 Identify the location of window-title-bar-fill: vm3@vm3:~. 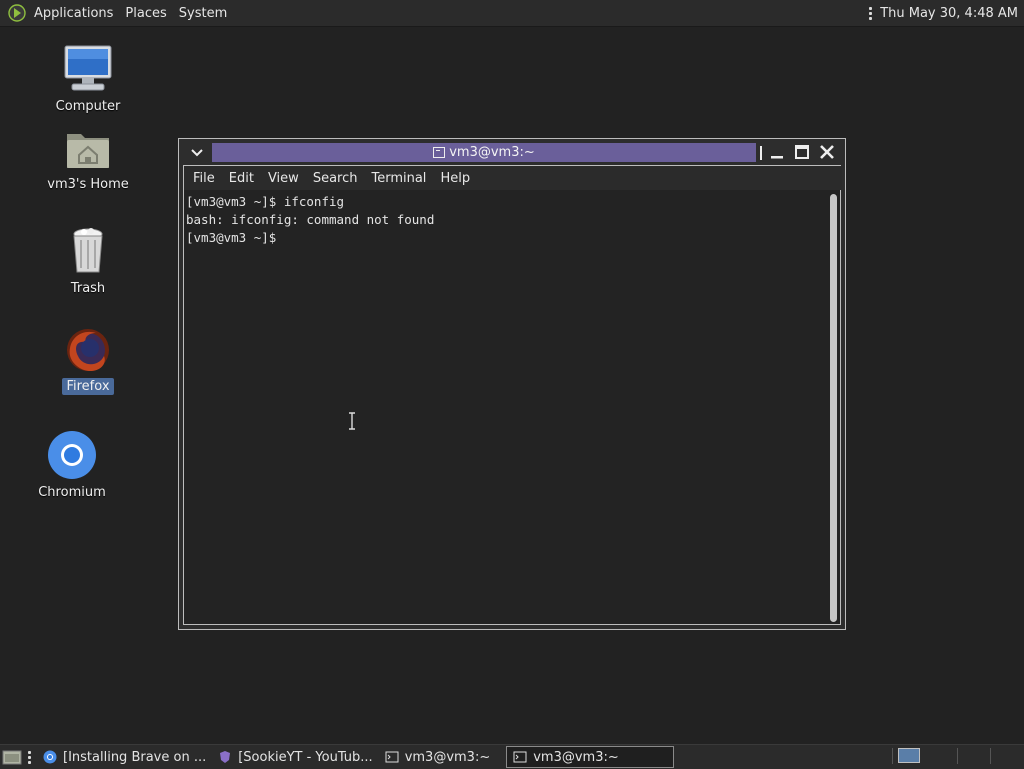
(484, 152).